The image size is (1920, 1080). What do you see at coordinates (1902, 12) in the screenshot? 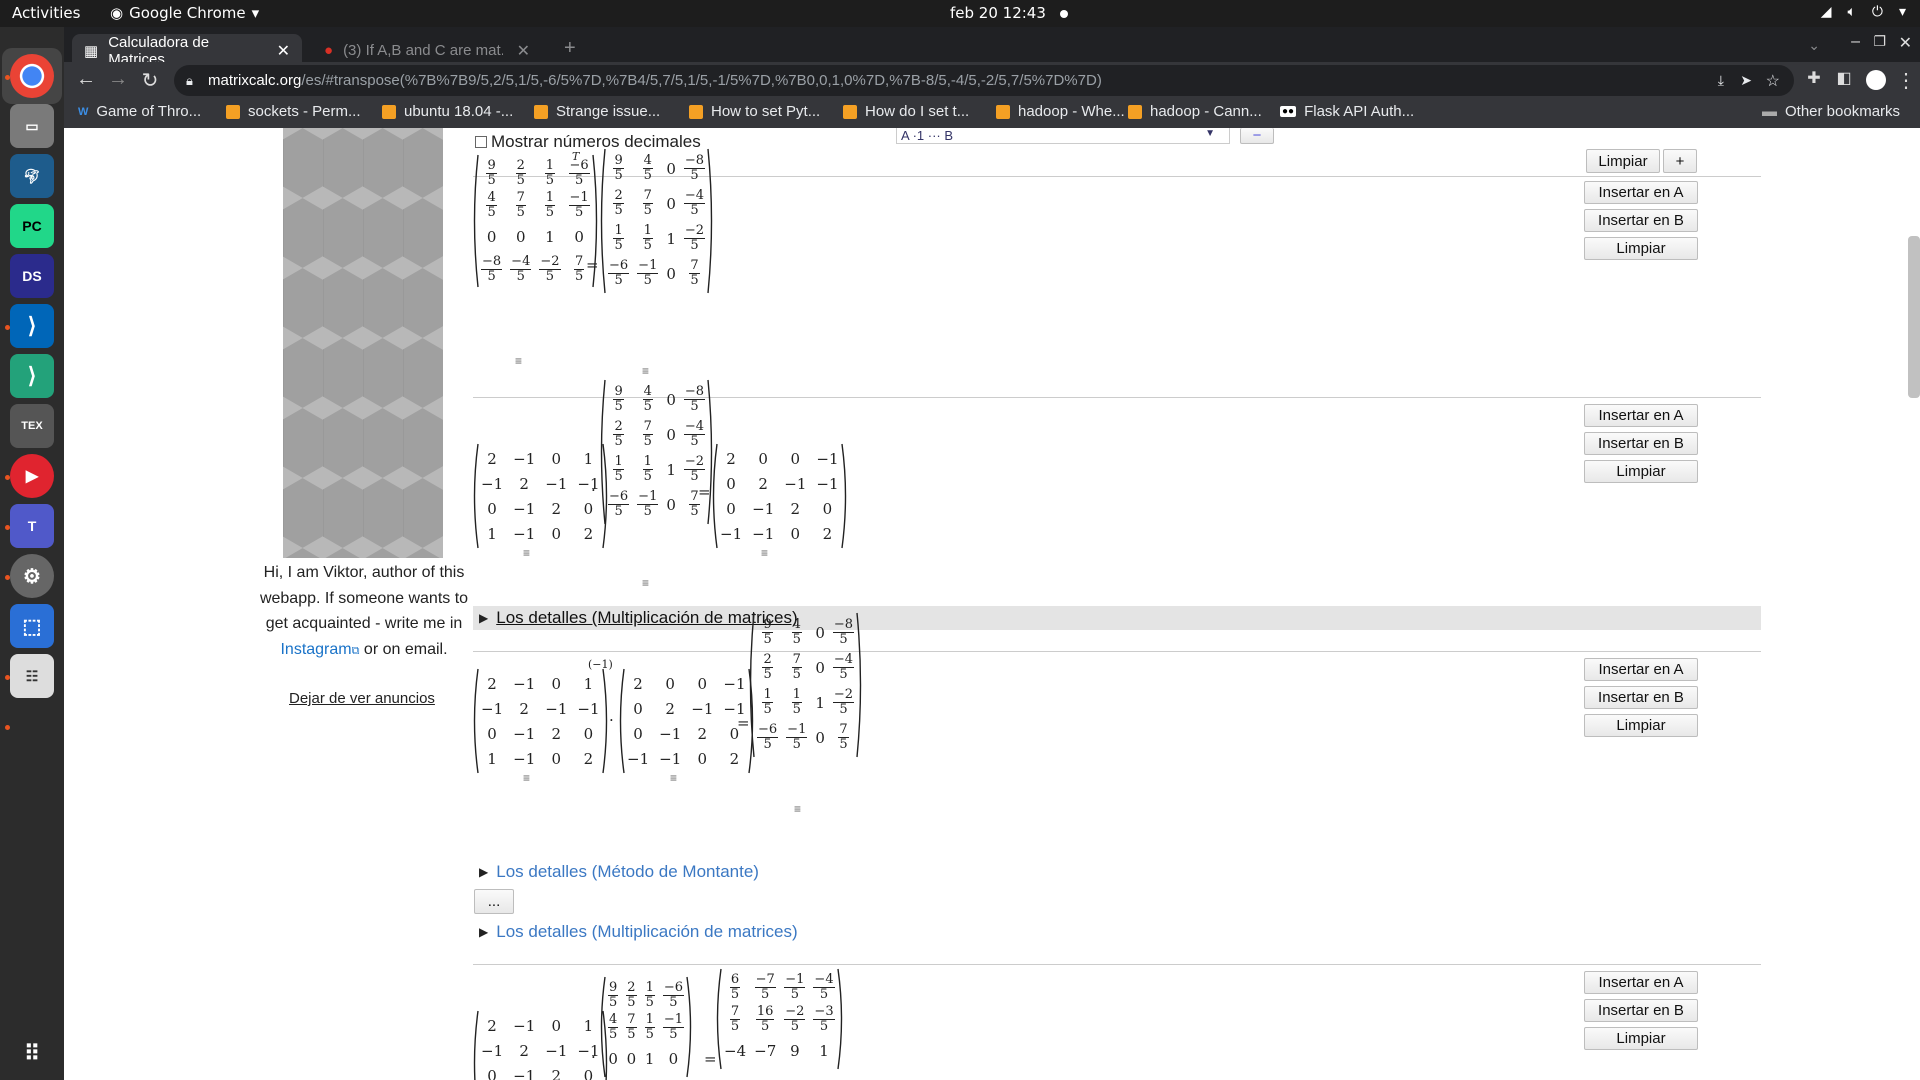
I see `chevron-down-icon: ▾` at bounding box center [1902, 12].